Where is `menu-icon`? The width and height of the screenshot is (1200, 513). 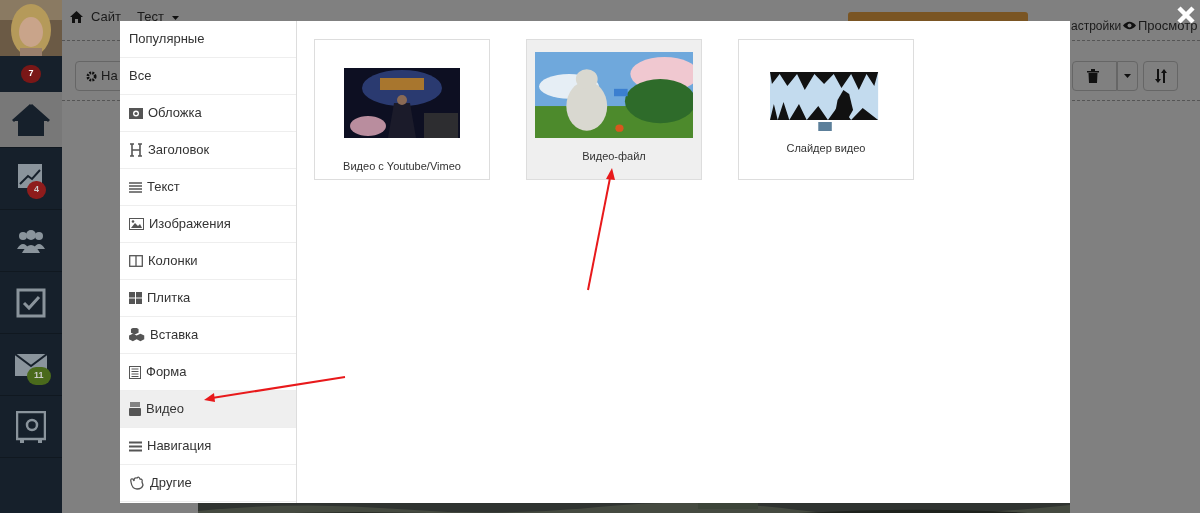 menu-icon is located at coordinates (135, 446).